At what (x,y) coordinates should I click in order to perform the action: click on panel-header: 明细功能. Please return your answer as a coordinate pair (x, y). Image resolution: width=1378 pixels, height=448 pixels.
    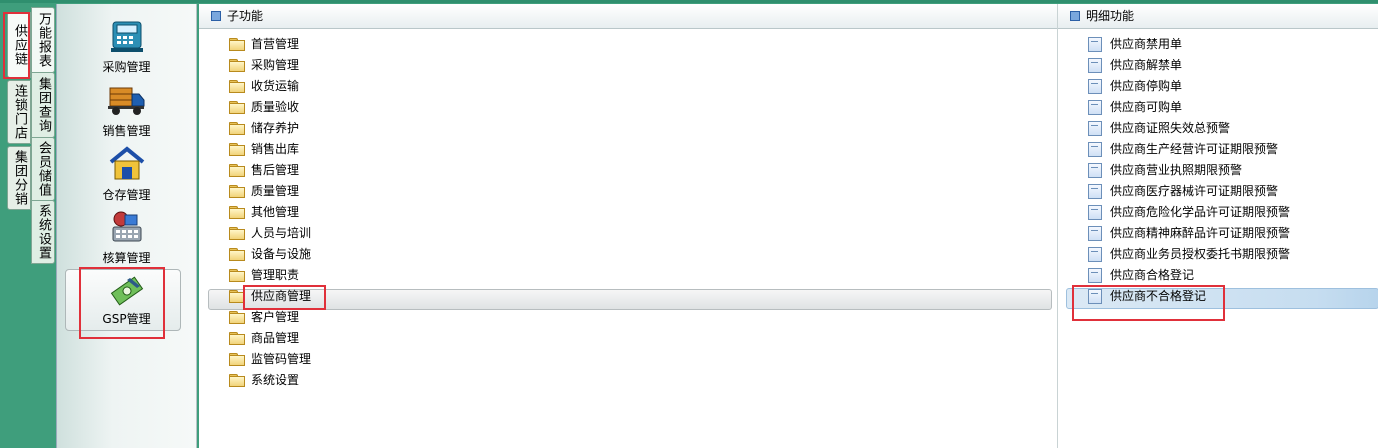
    Looking at the image, I should click on (1218, 16).